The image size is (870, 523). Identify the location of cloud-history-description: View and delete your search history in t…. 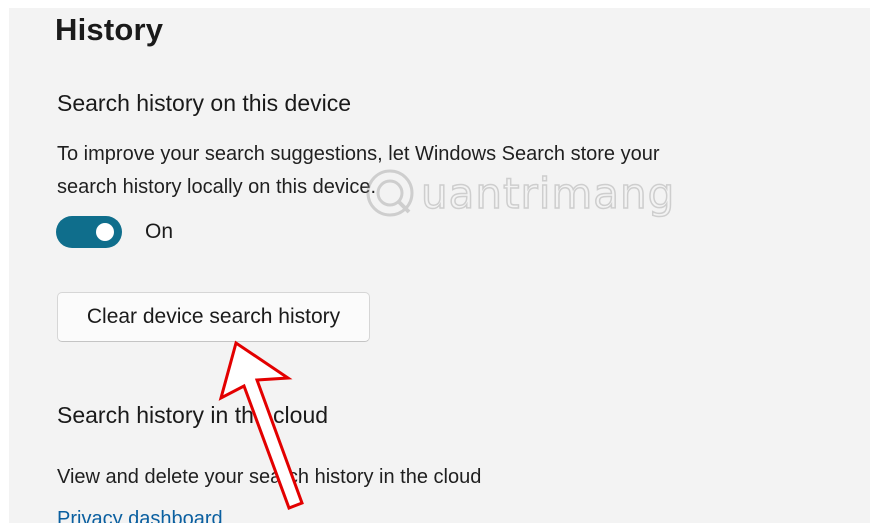
(269, 477).